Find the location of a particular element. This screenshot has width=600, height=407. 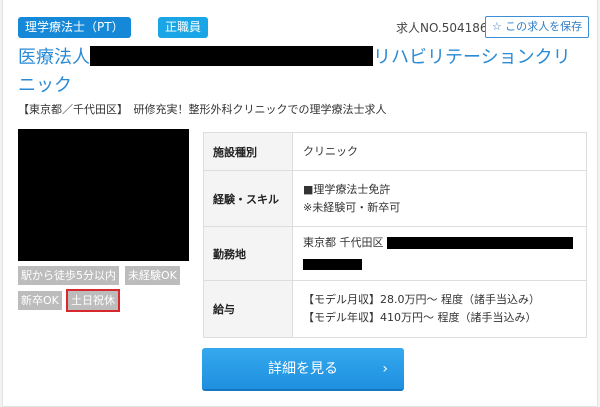

view-details-label: 詳細を見る is located at coordinates (303, 369).